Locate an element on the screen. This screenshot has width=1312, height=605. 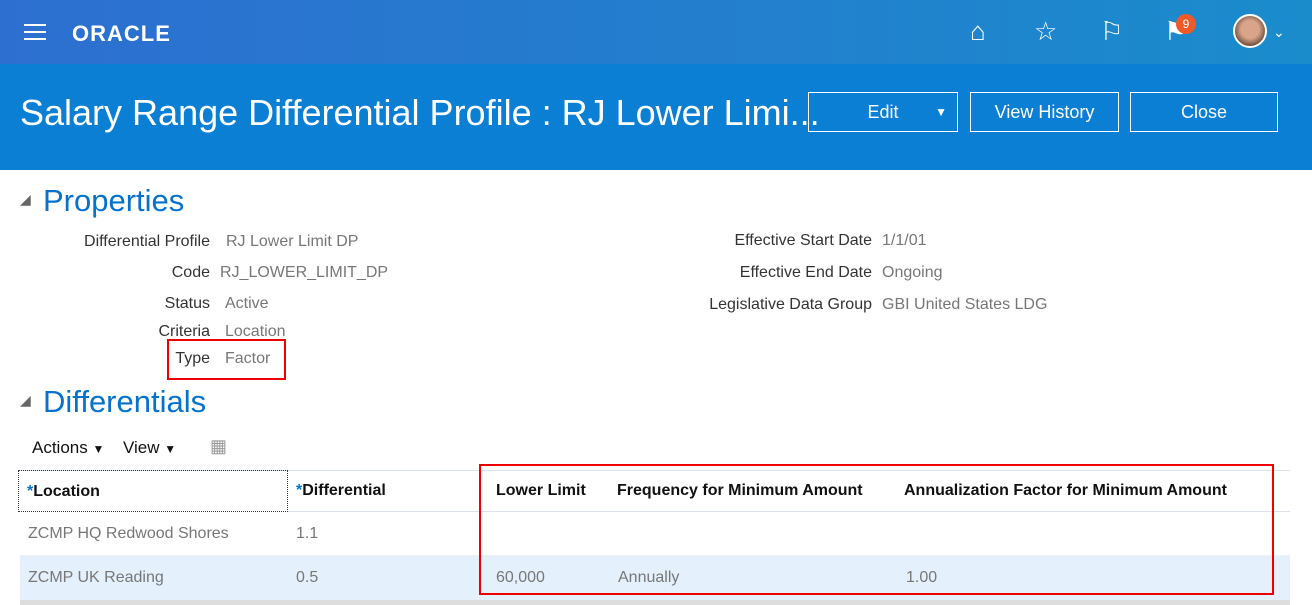
ldg-label: Legislative Data Group is located at coordinates (790, 304).